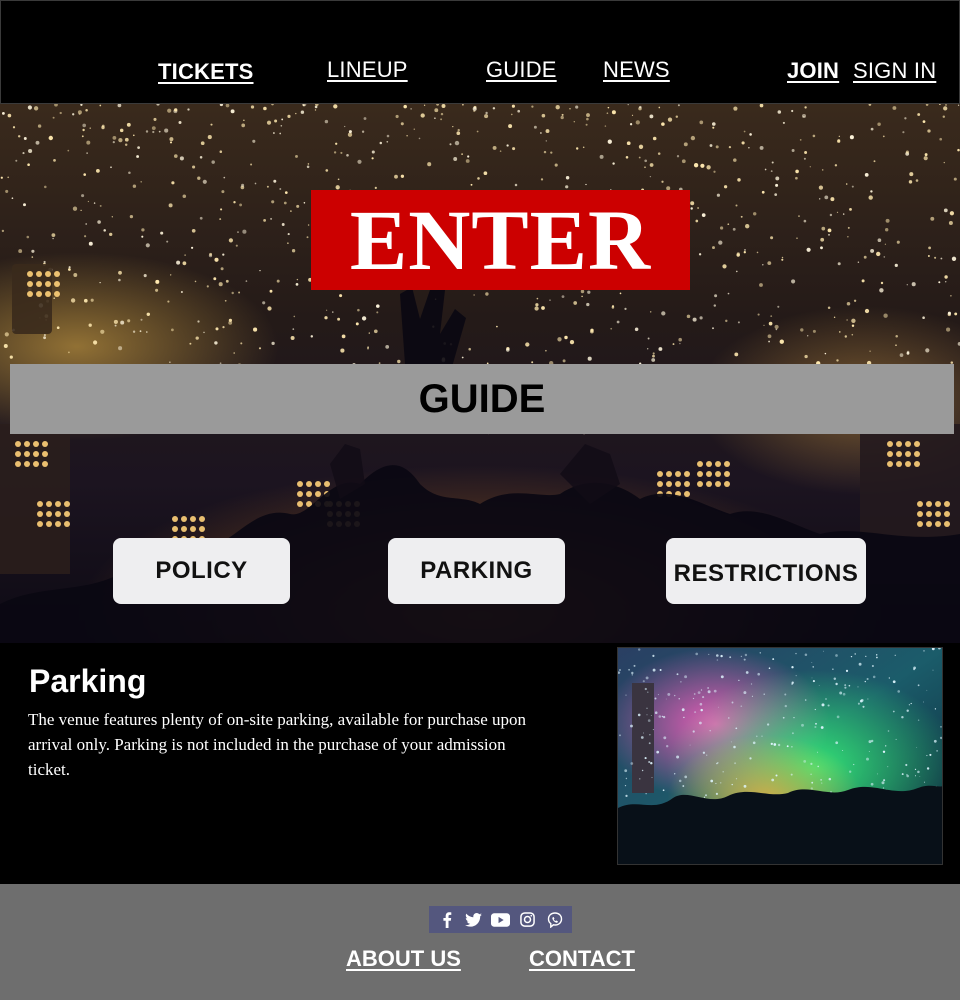 The image size is (960, 1000). I want to click on top-nav: TICKETS LINEUP GUIDE NEWS JOIN SIGN IN, so click(480, 52).